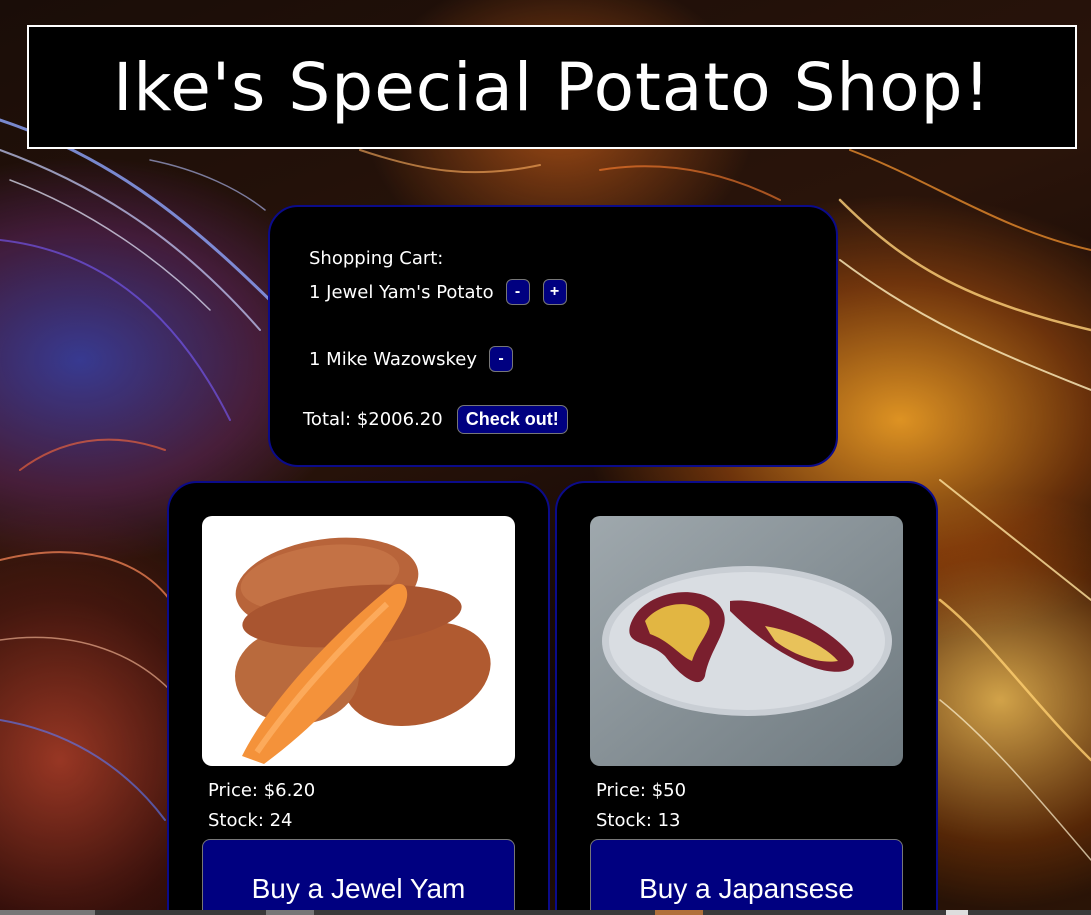 Image resolution: width=1091 pixels, height=915 pixels. I want to click on japanese-sweet-potato-photo, so click(746, 641).